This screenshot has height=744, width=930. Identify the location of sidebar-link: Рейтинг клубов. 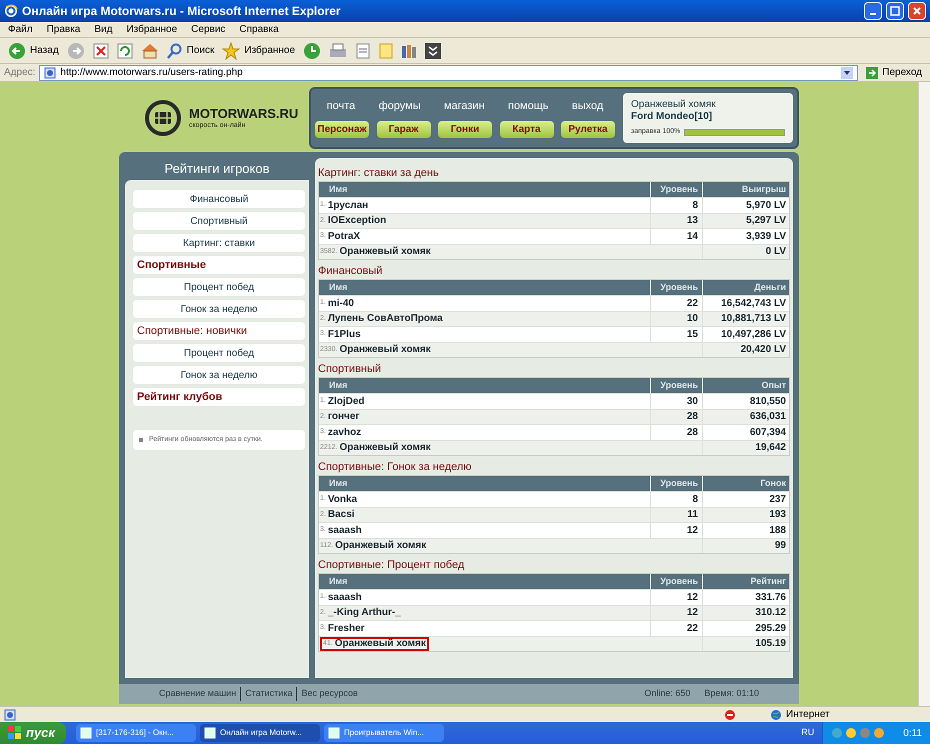
(219, 397).